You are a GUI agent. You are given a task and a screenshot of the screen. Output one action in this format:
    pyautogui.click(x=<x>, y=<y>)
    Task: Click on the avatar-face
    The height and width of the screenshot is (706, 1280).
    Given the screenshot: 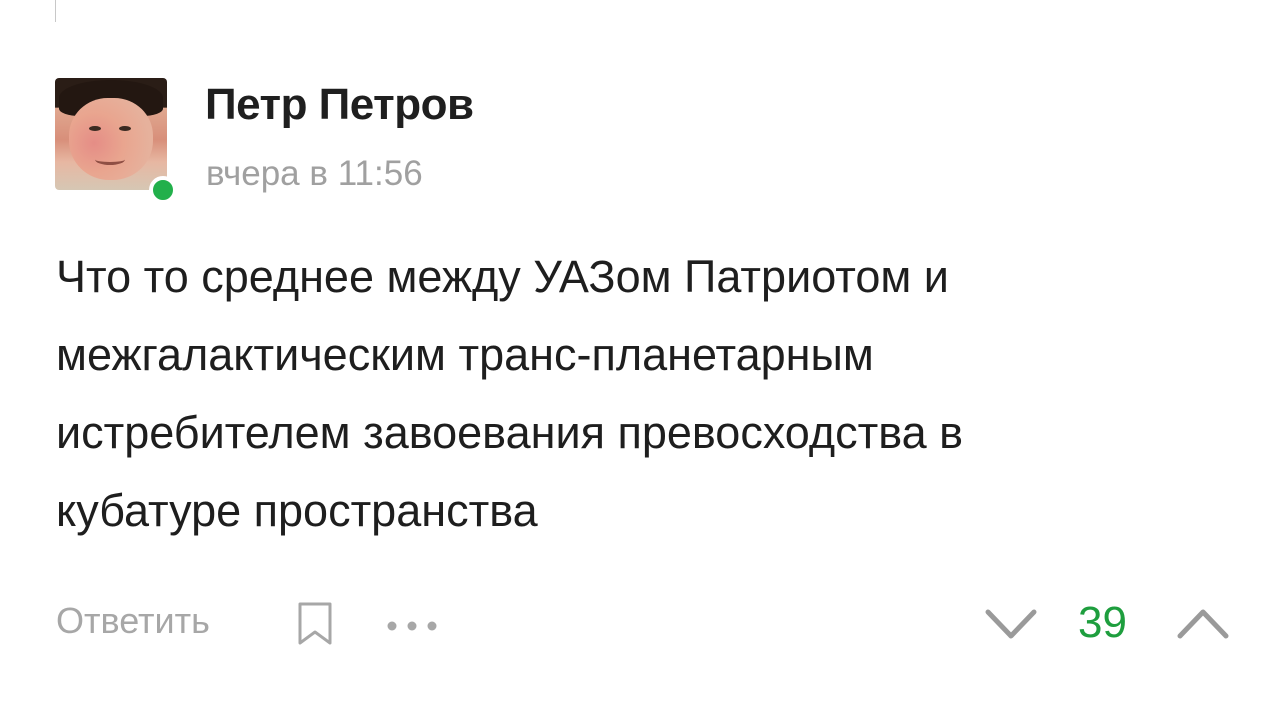 What is the action you would take?
    pyautogui.click(x=111, y=139)
    